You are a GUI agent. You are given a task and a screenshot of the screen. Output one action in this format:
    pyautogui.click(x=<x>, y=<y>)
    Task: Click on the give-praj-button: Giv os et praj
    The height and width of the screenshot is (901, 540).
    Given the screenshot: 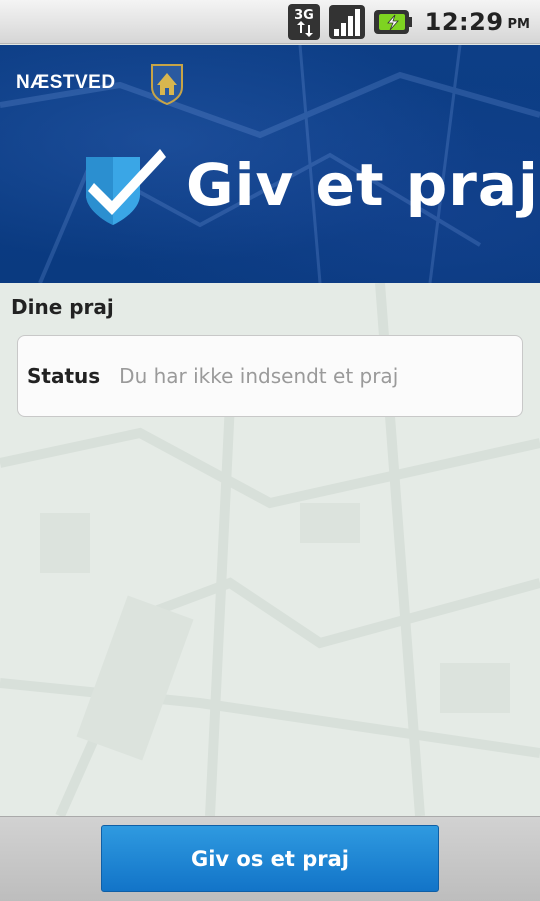 What is the action you would take?
    pyautogui.click(x=270, y=858)
    